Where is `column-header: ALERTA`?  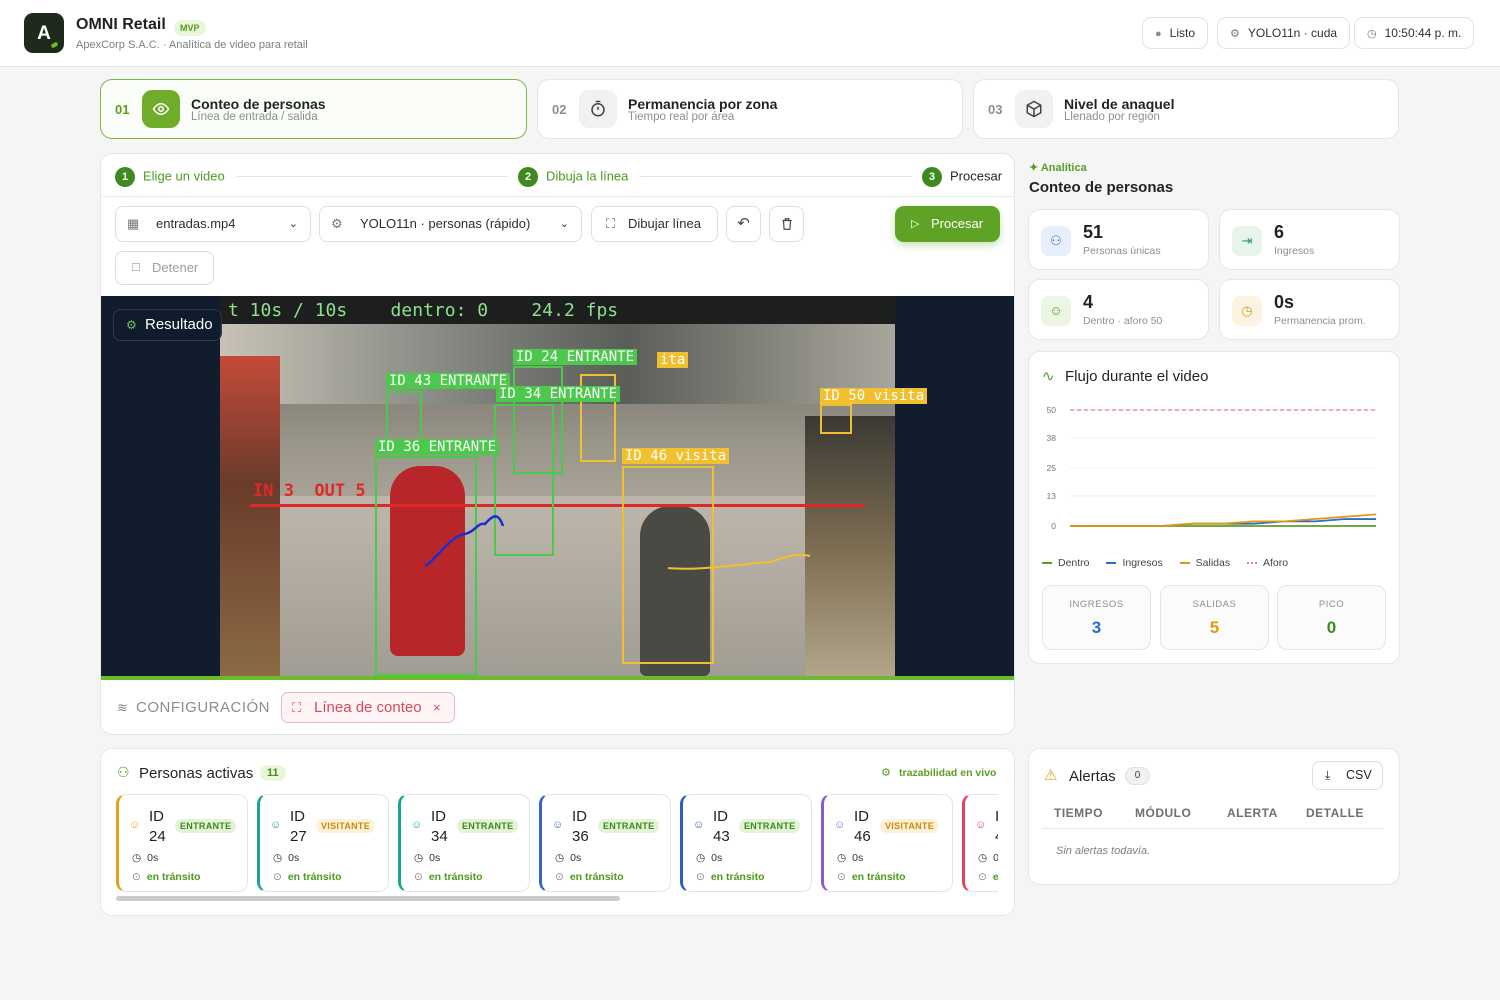
column-header: ALERTA is located at coordinates (1252, 813).